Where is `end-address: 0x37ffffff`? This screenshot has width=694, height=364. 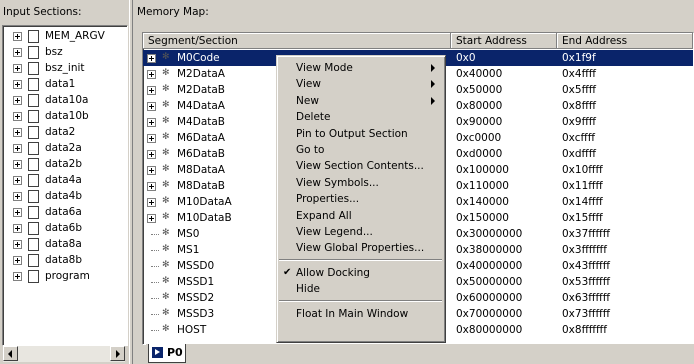 end-address: 0x37ffffff is located at coordinates (586, 234).